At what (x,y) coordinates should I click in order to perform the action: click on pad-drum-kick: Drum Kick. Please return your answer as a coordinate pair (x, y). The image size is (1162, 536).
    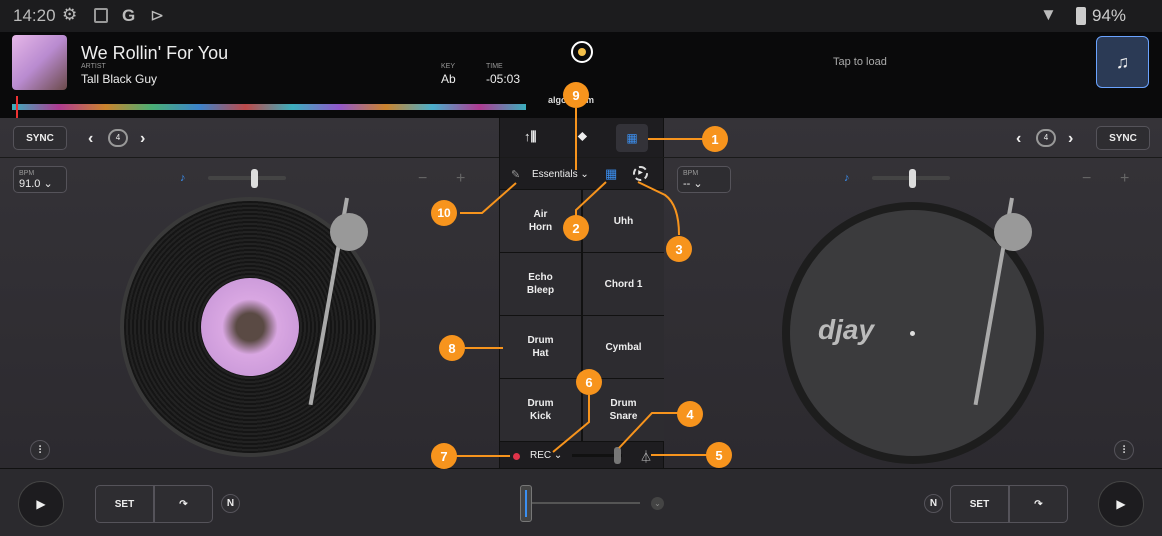
    Looking at the image, I should click on (540, 410).